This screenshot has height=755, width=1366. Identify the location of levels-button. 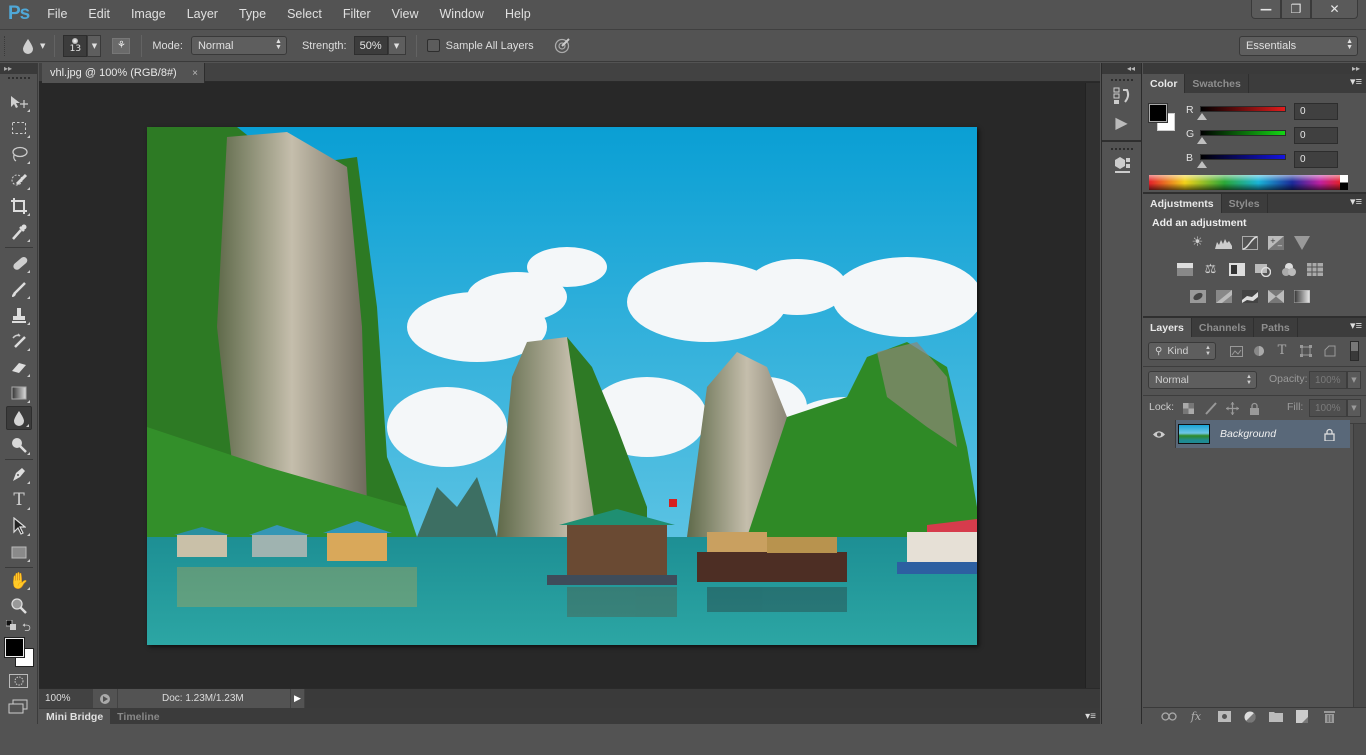
(1223, 242).